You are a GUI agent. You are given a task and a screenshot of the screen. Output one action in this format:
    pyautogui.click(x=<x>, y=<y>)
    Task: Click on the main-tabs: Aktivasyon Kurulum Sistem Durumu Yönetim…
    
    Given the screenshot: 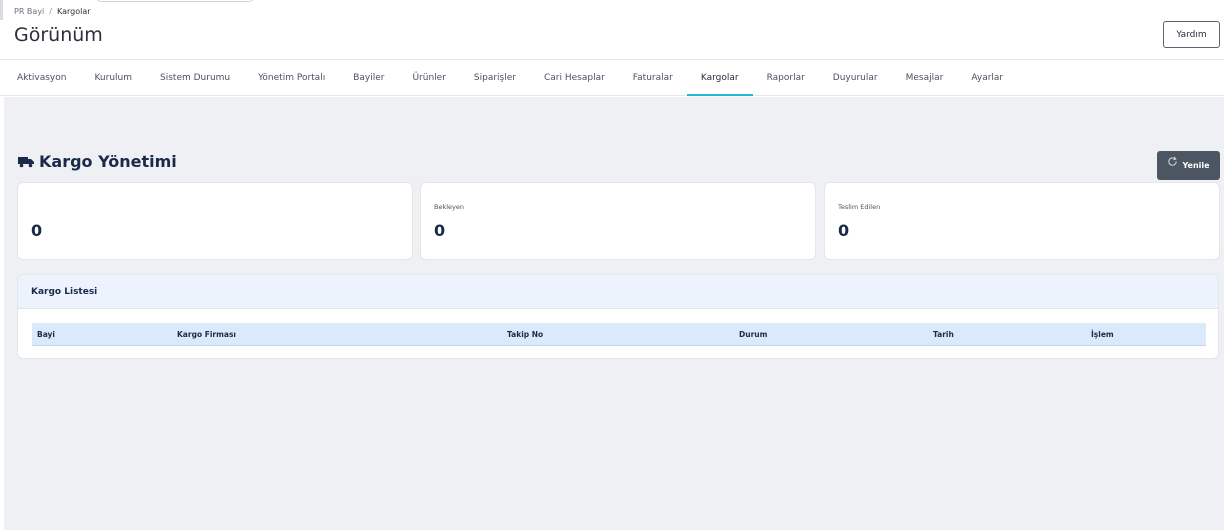 What is the action you would take?
    pyautogui.click(x=612, y=77)
    